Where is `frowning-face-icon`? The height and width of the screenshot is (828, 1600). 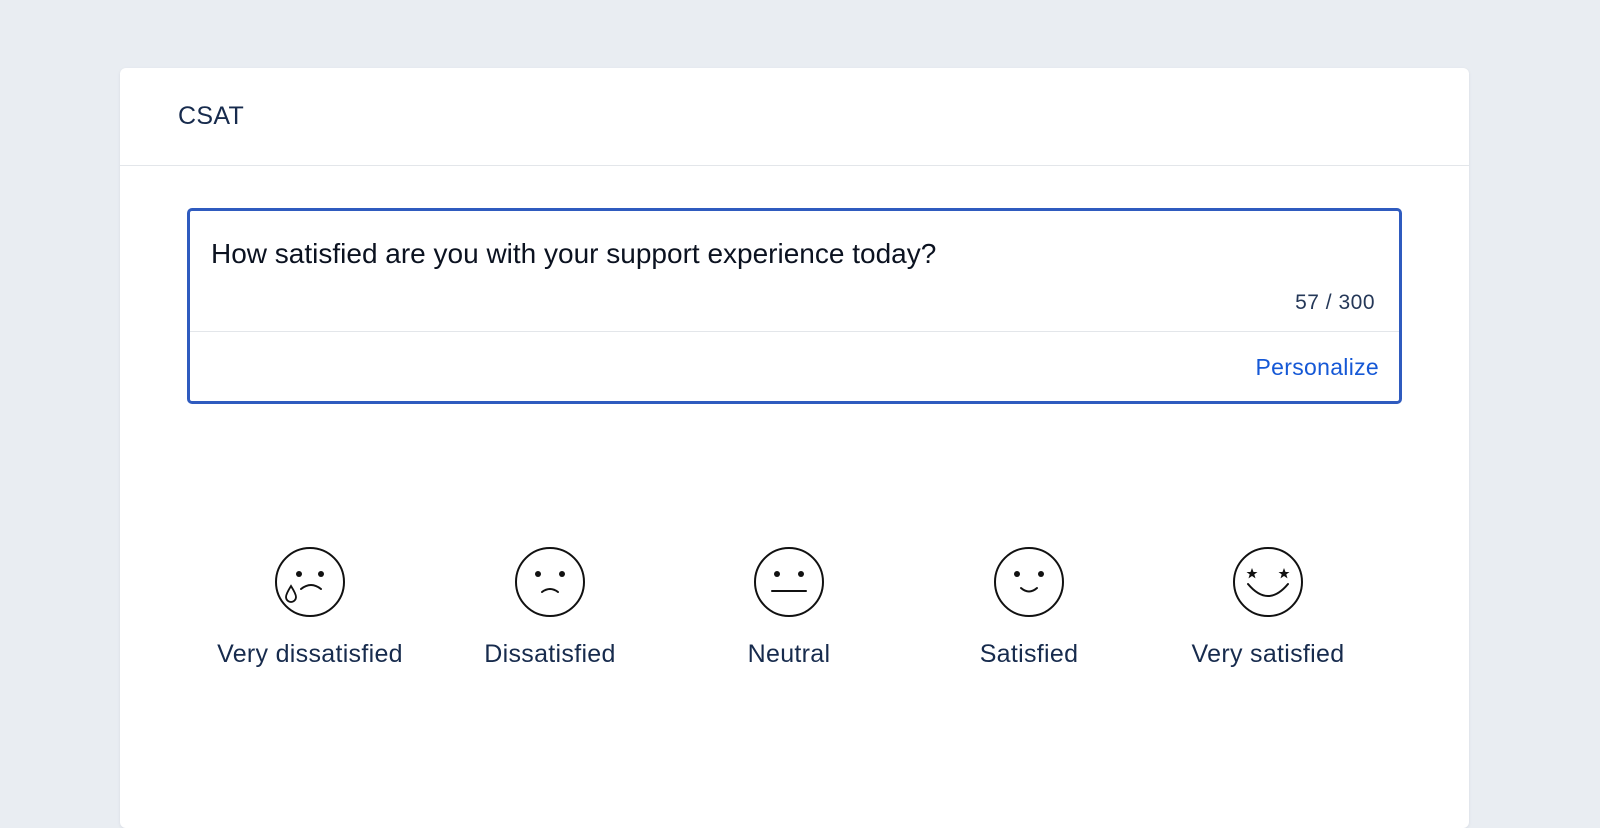
frowning-face-icon is located at coordinates (550, 582).